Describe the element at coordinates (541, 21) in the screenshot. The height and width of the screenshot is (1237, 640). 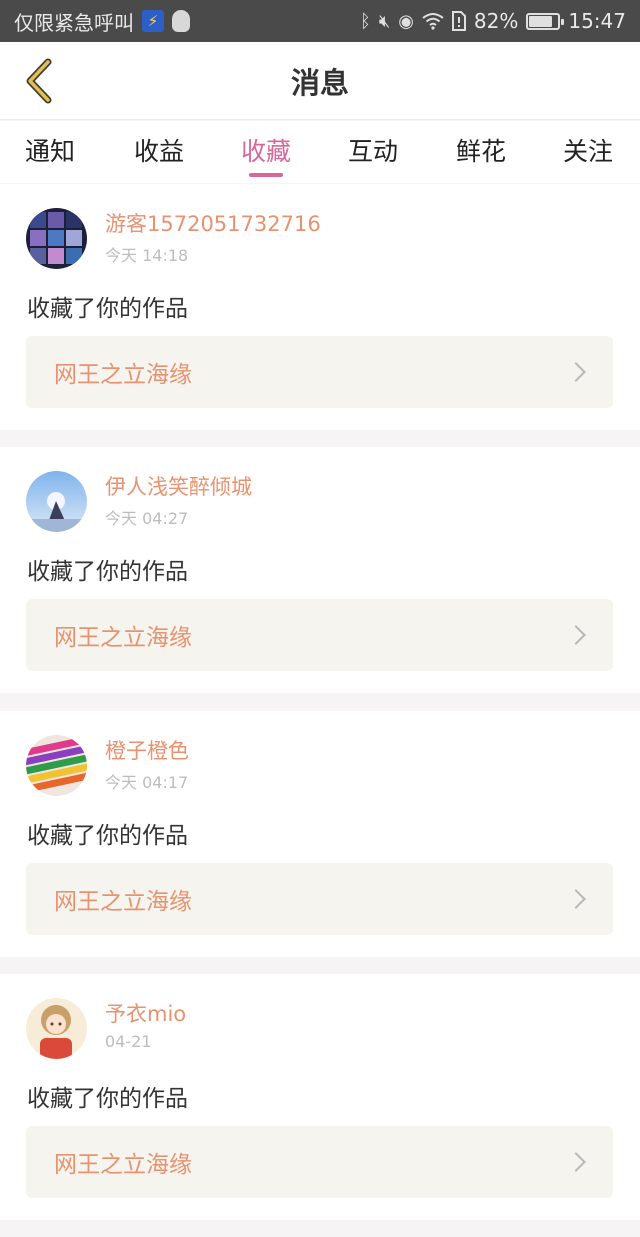
I see `battery-fill` at that location.